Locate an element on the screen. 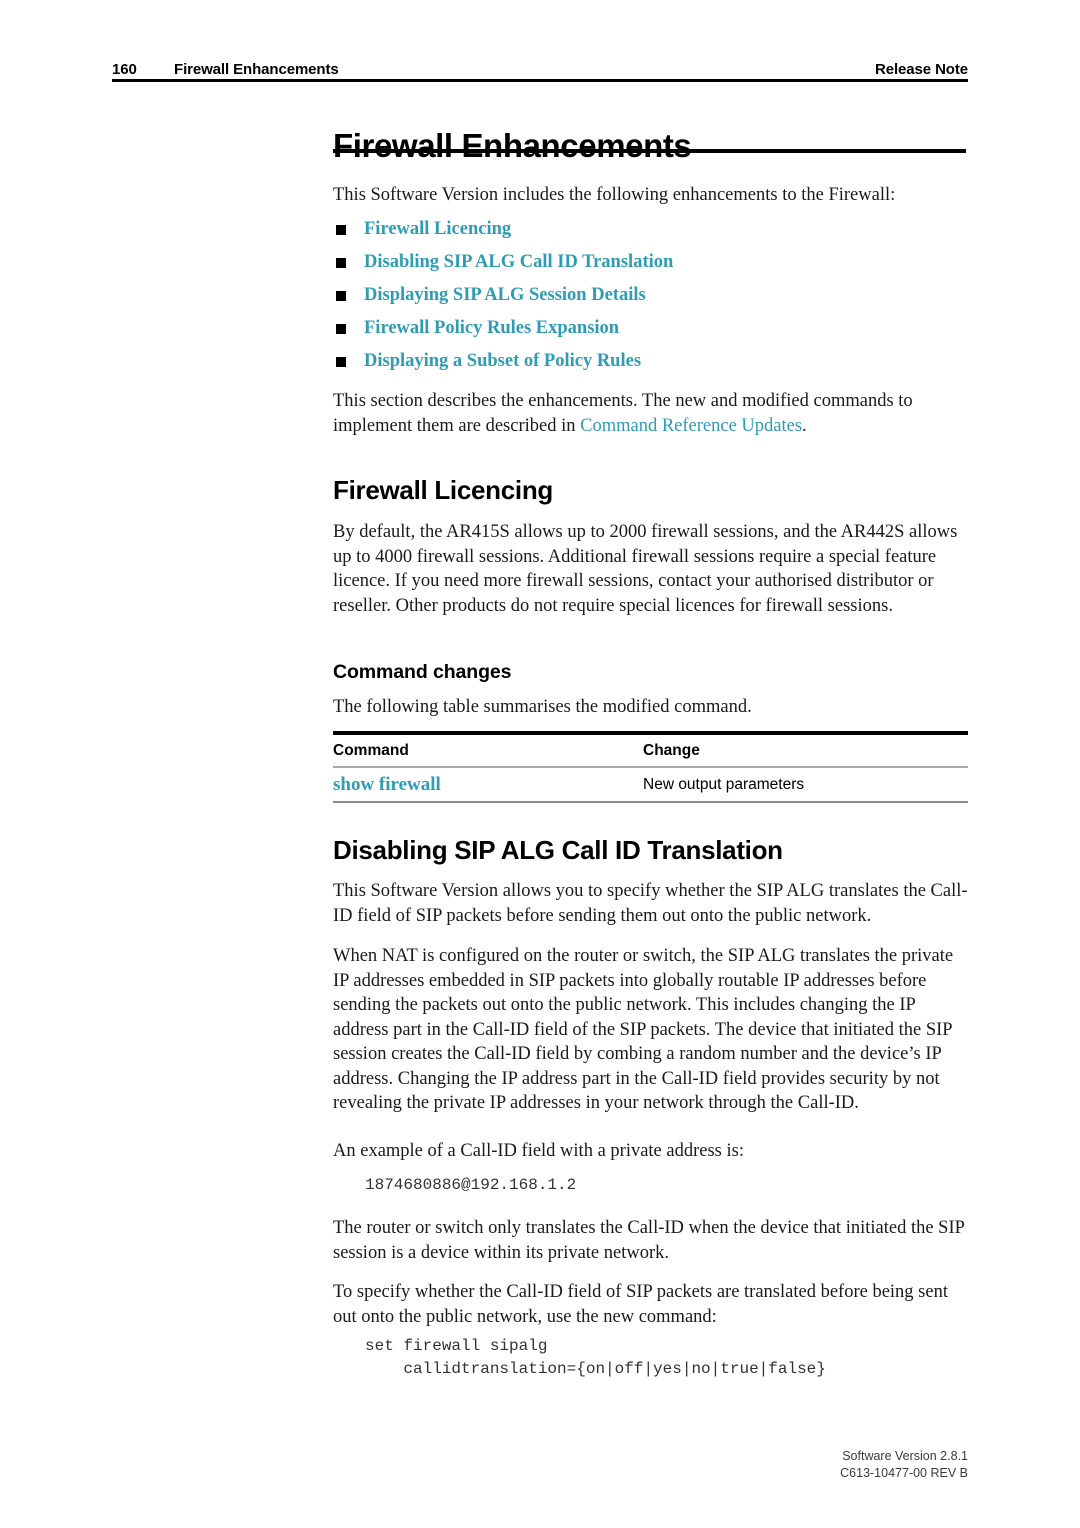 Image resolution: width=1080 pixels, height=1528 pixels. header-document-type: Release Note is located at coordinates (921, 69).